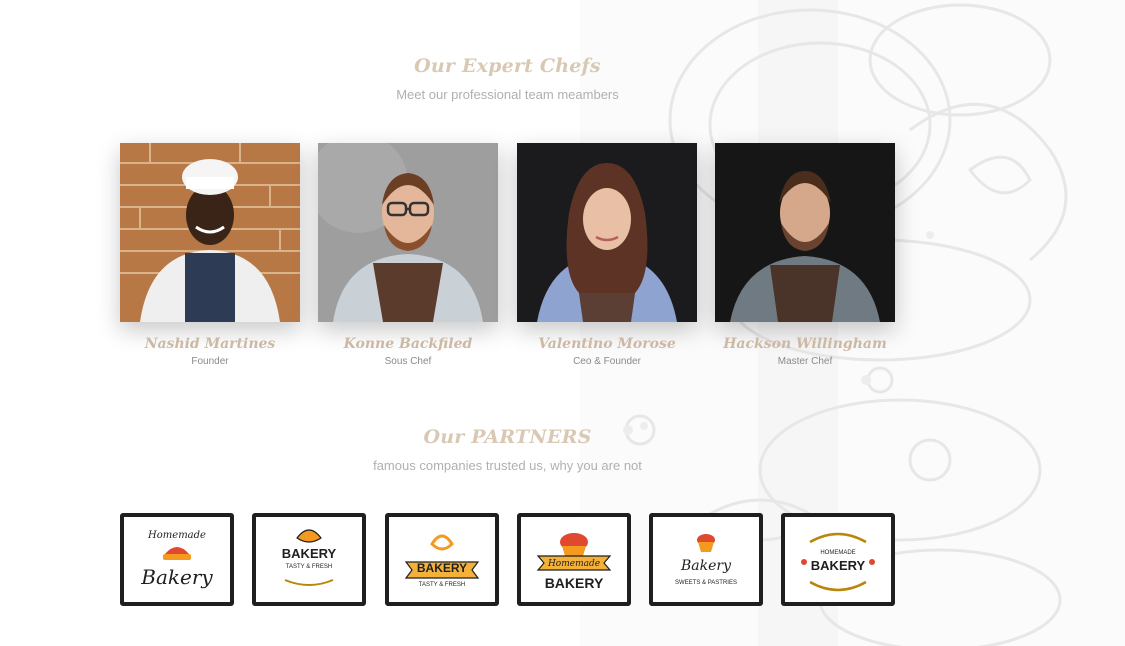  I want to click on logo-line2: Bakery, so click(176, 577).